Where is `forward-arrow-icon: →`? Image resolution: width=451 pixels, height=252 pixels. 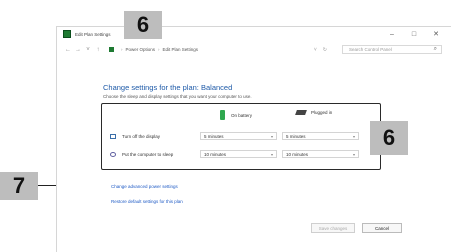 forward-arrow-icon: → is located at coordinates (78, 50).